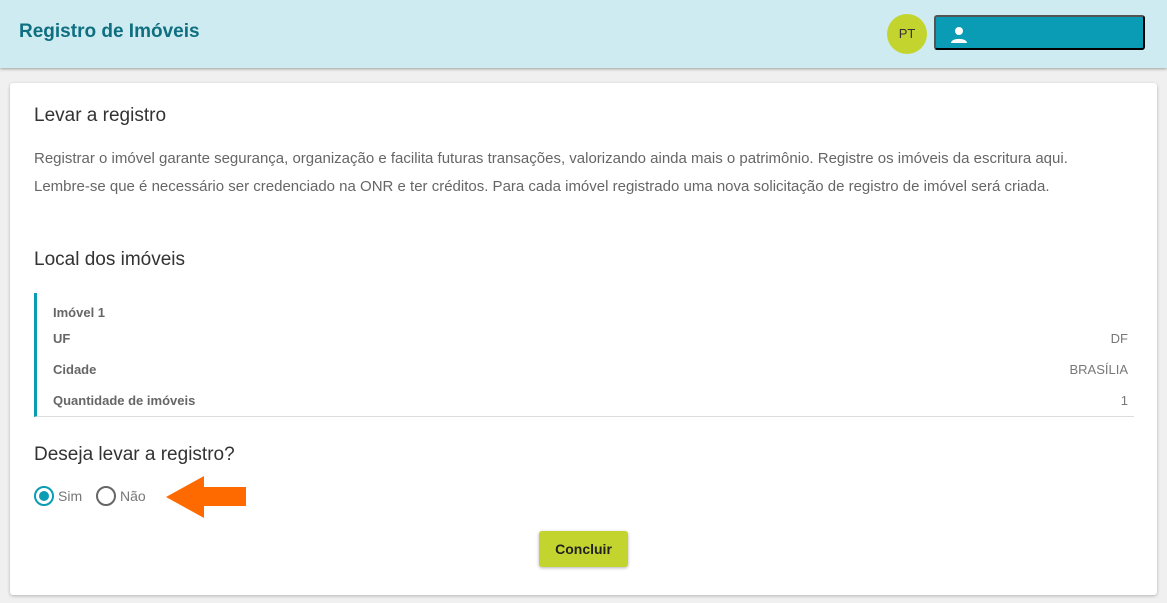  Describe the element at coordinates (590, 338) in the screenshot. I see `info-row-uf: UF DF` at that location.